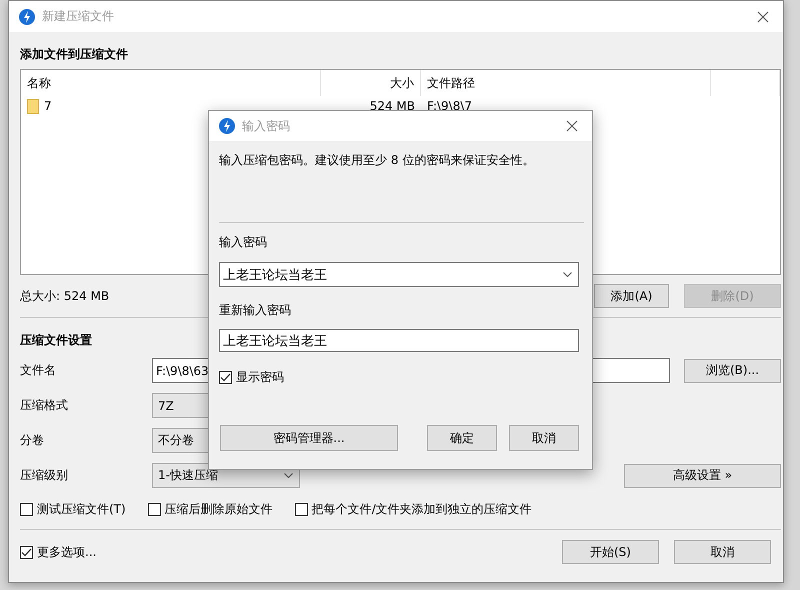 The height and width of the screenshot is (590, 800). What do you see at coordinates (702, 476) in the screenshot?
I see `advanced-settings-button: 高级设置 »` at bounding box center [702, 476].